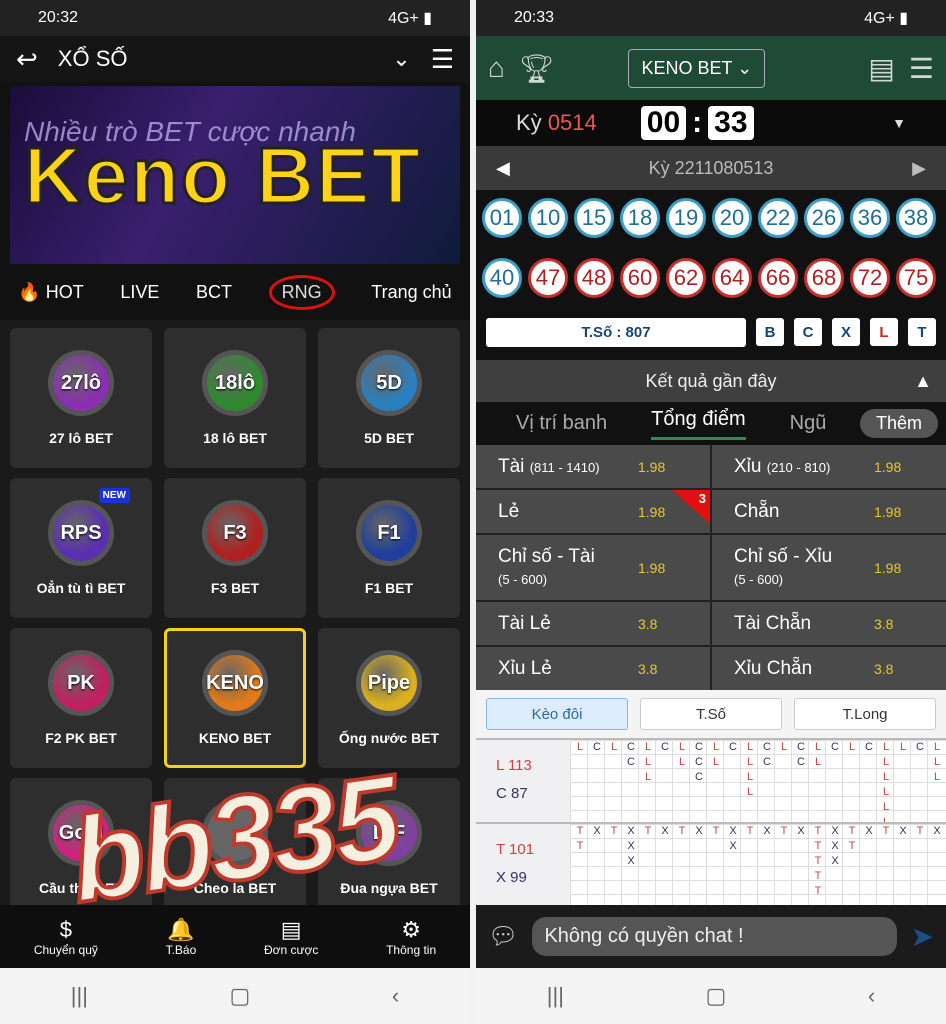  Describe the element at coordinates (66, 937) in the screenshot. I see `nav-item: $ Chuyển quỹ` at that location.